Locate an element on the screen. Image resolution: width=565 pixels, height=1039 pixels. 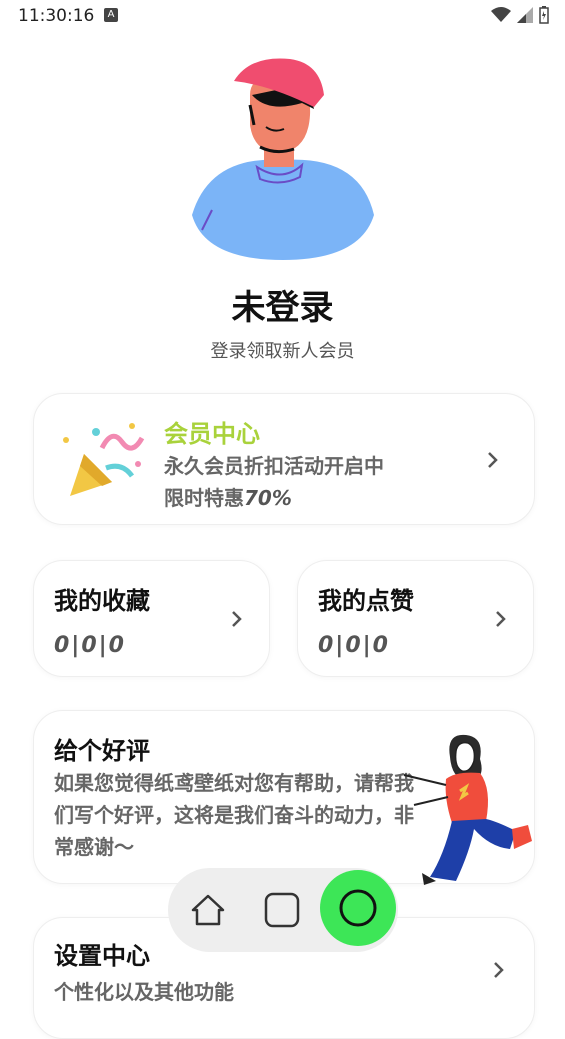
vip-center-card: 会员中心 永久会员折扣活动开启中 限时特惠70% is located at coordinates (284, 459).